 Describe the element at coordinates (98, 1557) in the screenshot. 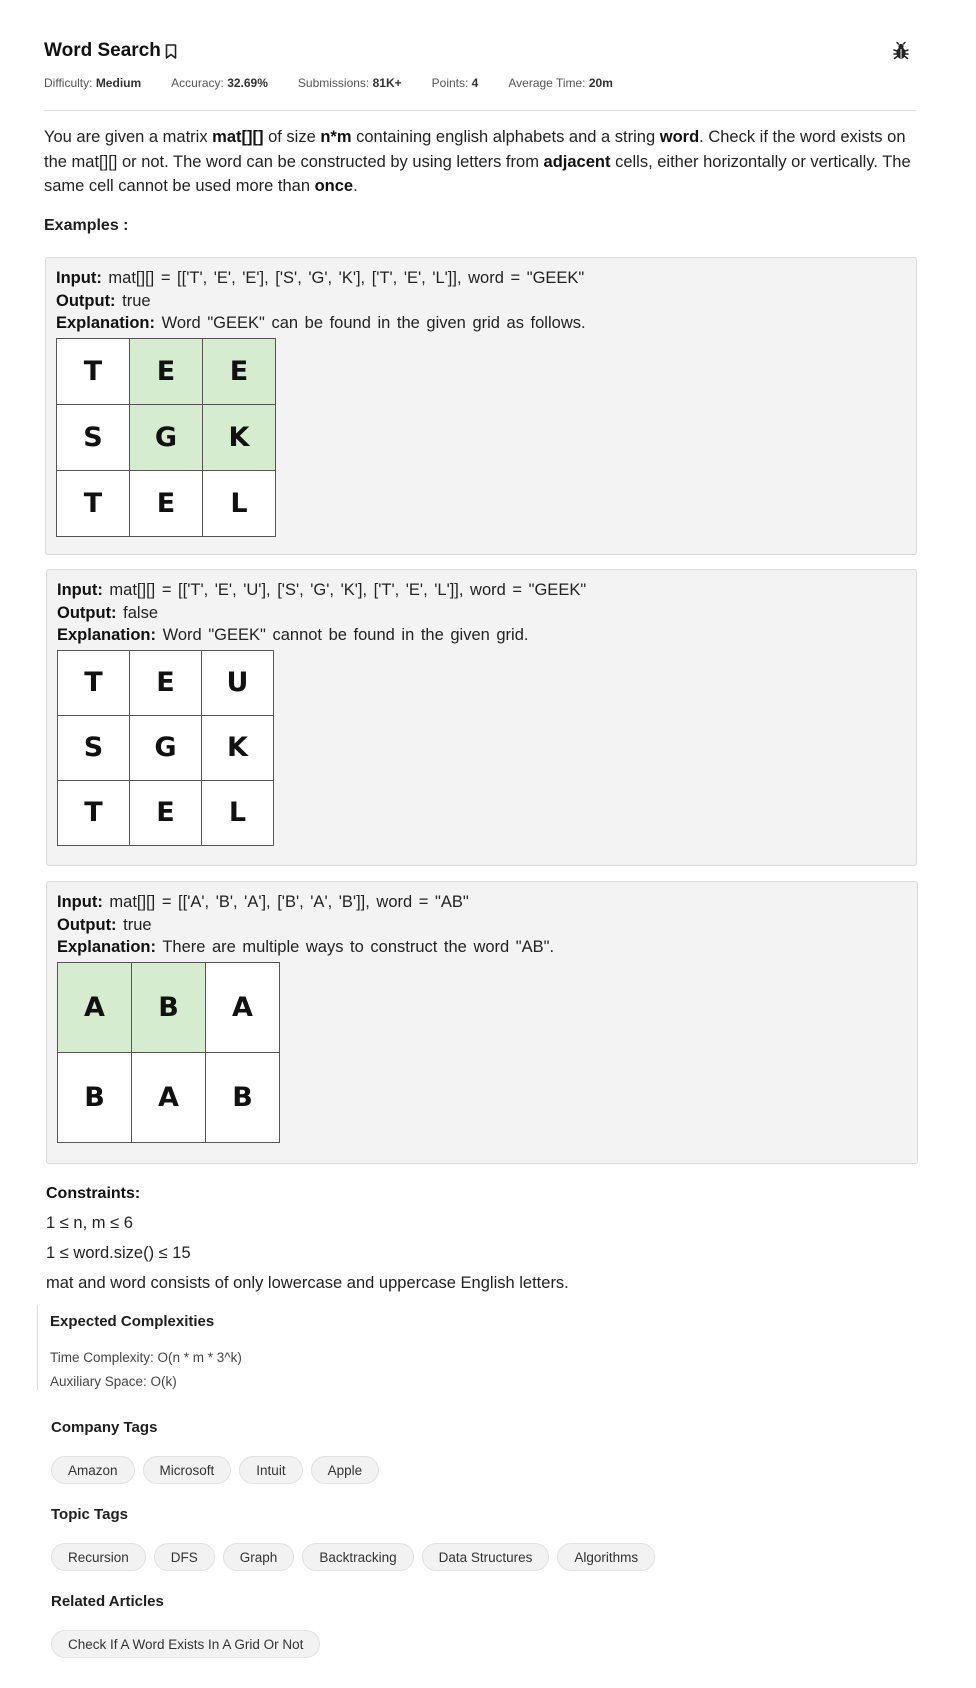

I see `topic-tag: Recursion` at that location.